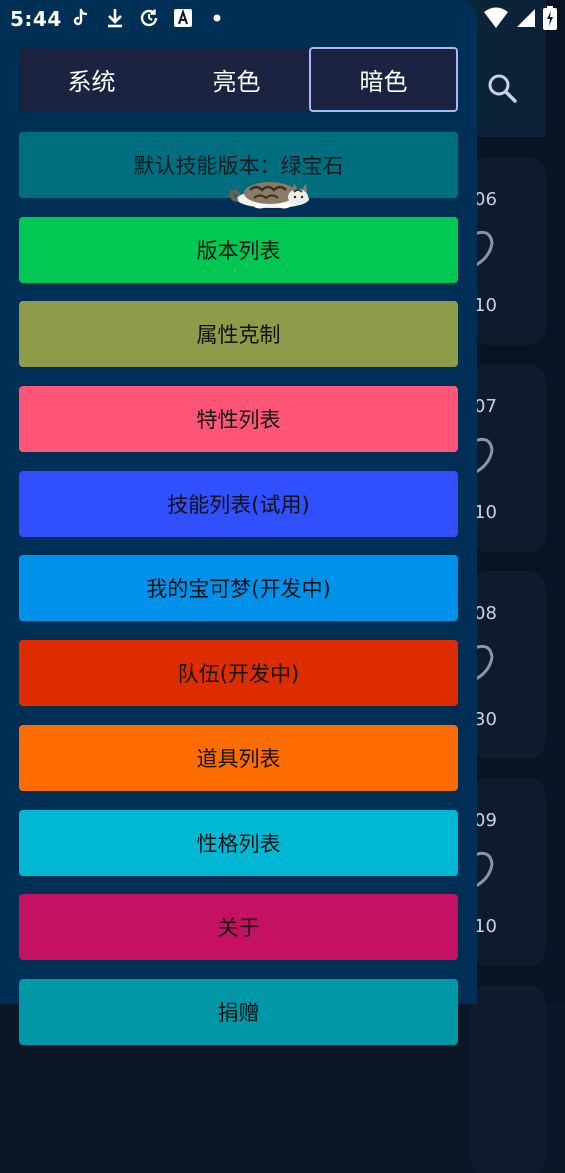 The width and height of the screenshot is (565, 1173). What do you see at coordinates (238, 249) in the screenshot?
I see `menu-item-version-list: 版本列表` at bounding box center [238, 249].